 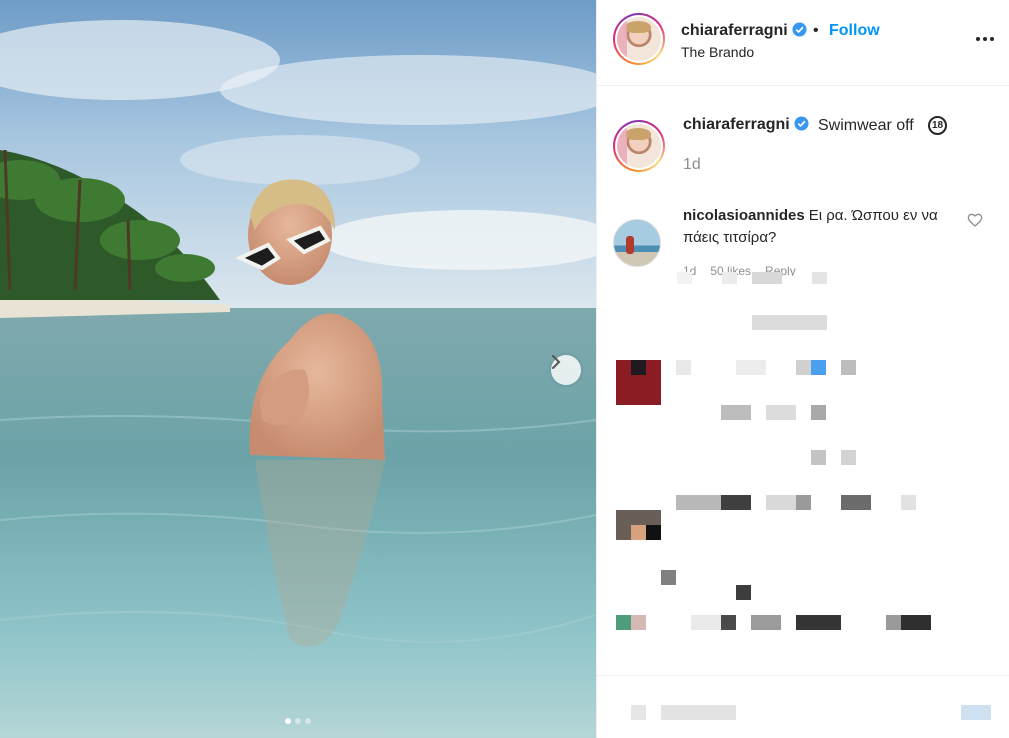 What do you see at coordinates (566, 370) in the screenshot?
I see `next-slide-button` at bounding box center [566, 370].